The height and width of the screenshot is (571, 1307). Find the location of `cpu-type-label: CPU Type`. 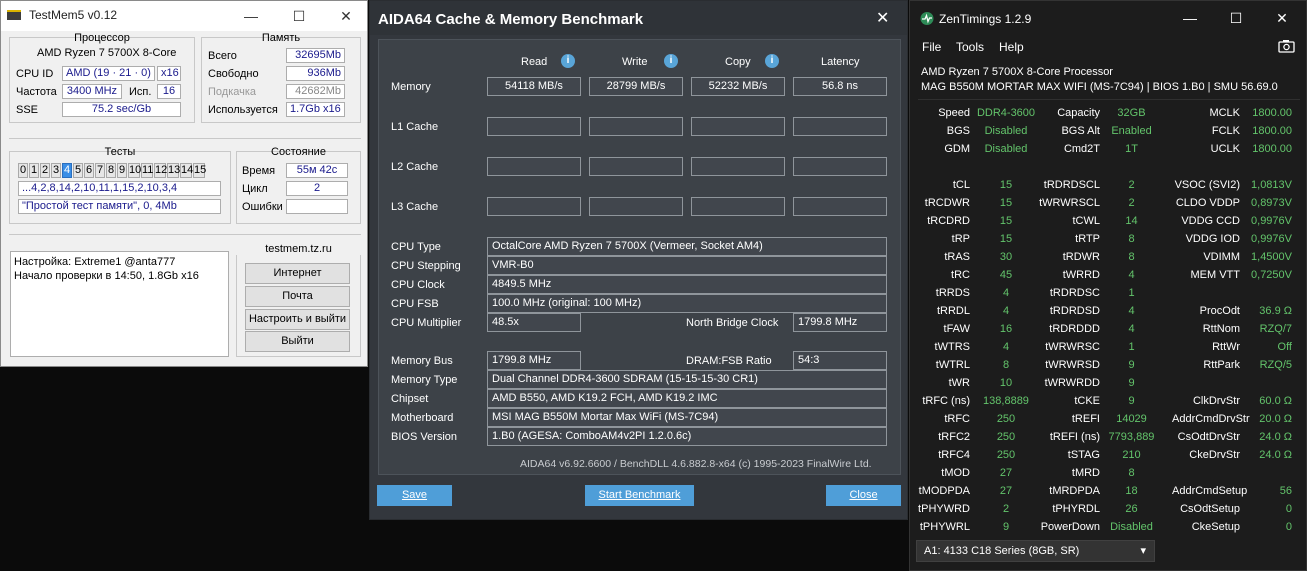

cpu-type-label: CPU Type is located at coordinates (416, 247).